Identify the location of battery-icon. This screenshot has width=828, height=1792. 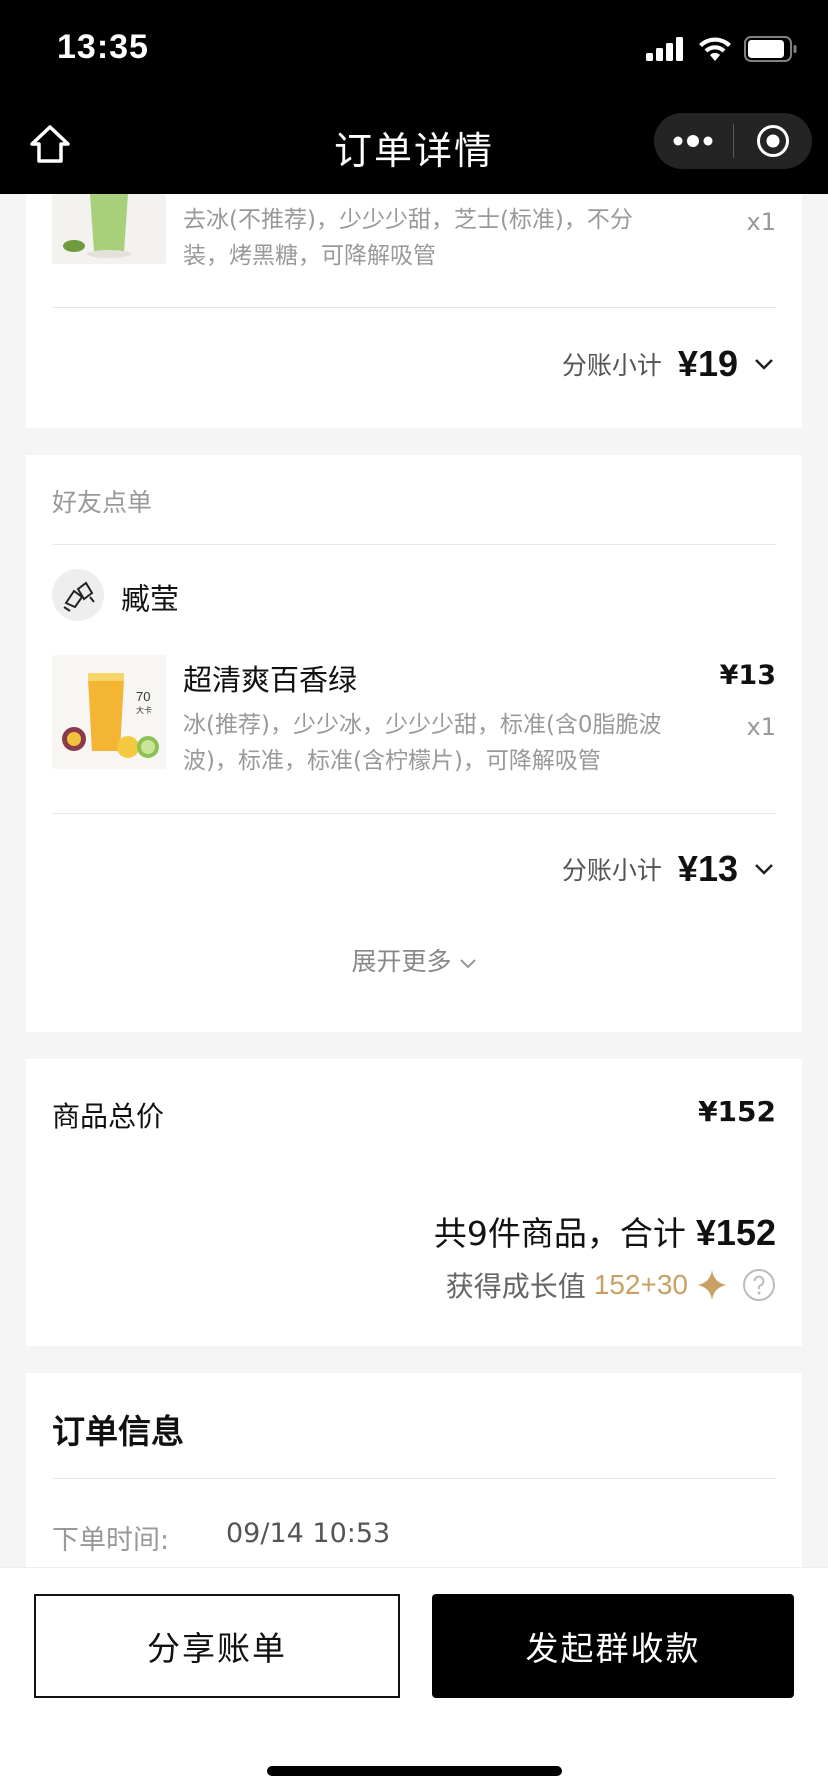
(770, 49).